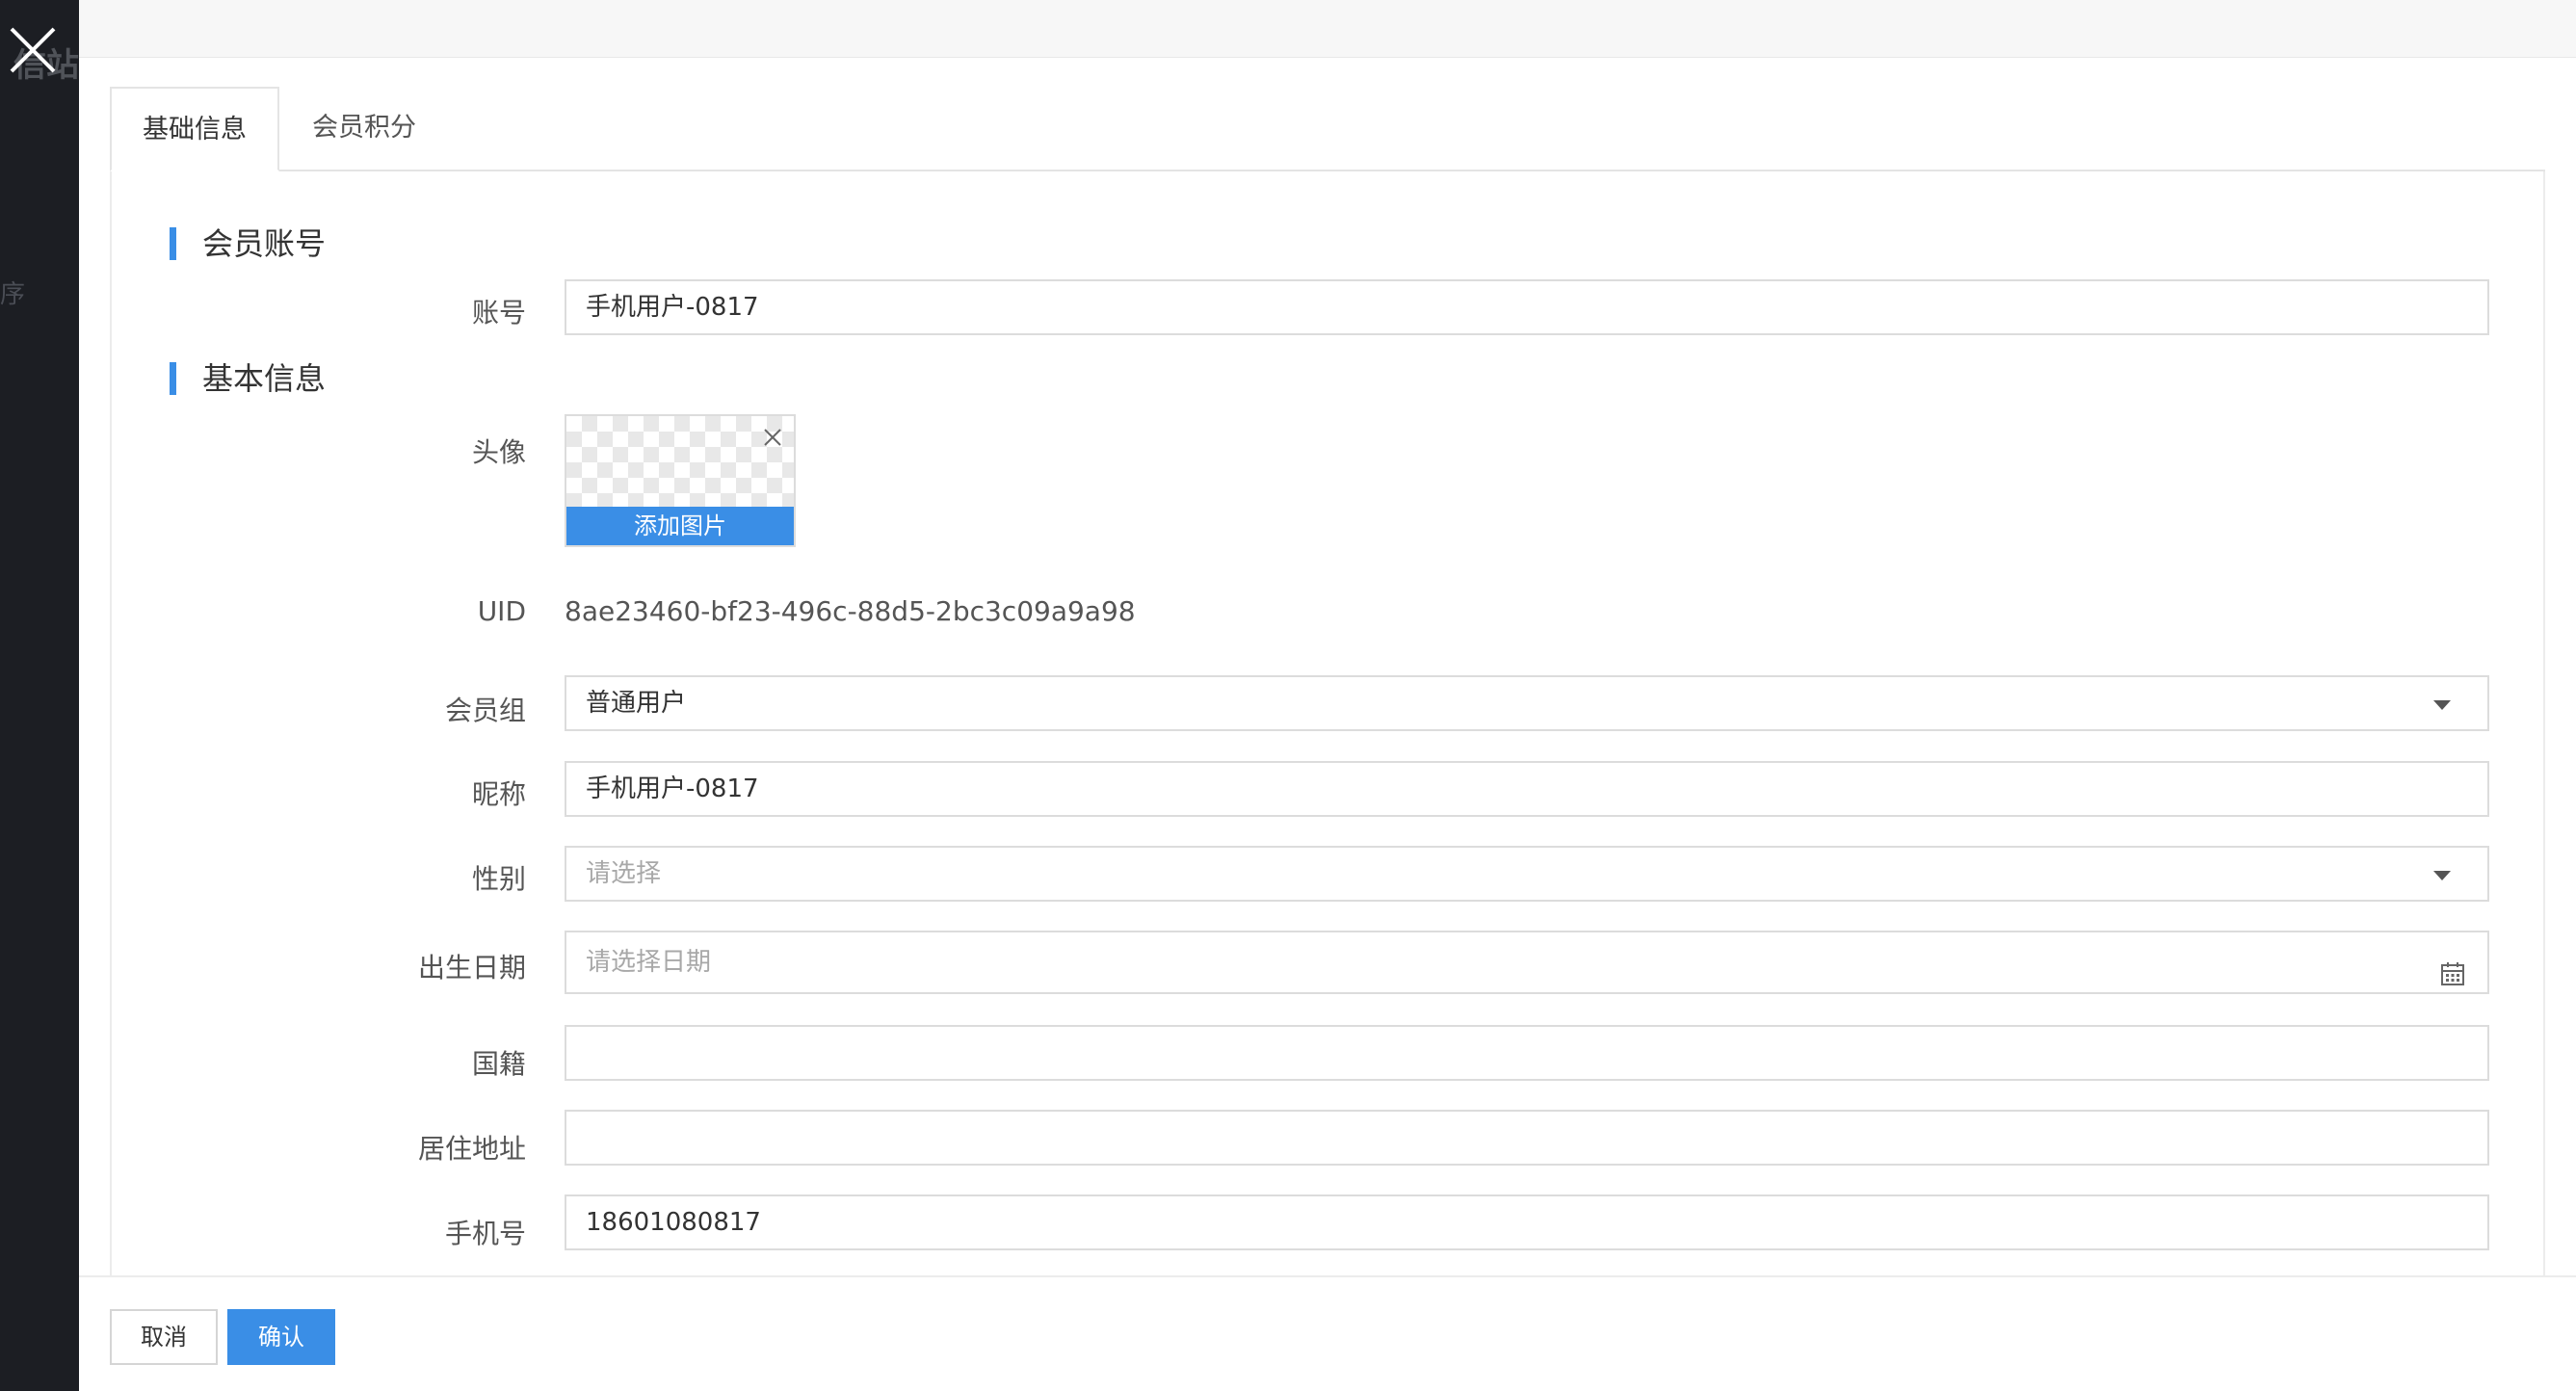 This screenshot has height=1391, width=2576. I want to click on gender-placeholder: 请选择, so click(624, 873).